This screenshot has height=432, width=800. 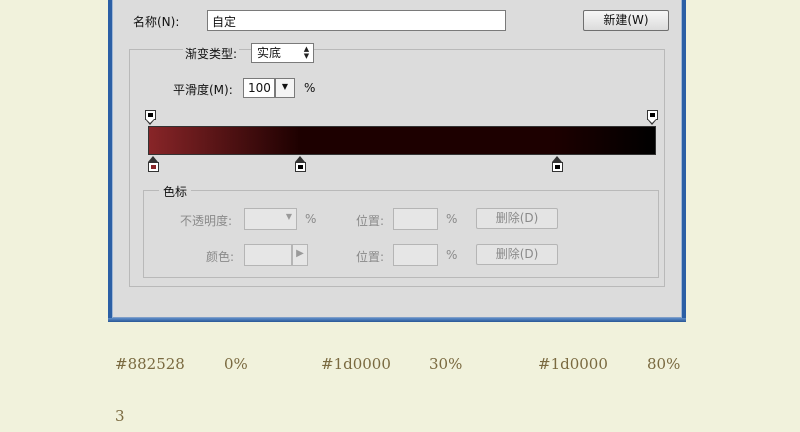 I want to click on legend-pos-2: 30%, so click(x=446, y=364).